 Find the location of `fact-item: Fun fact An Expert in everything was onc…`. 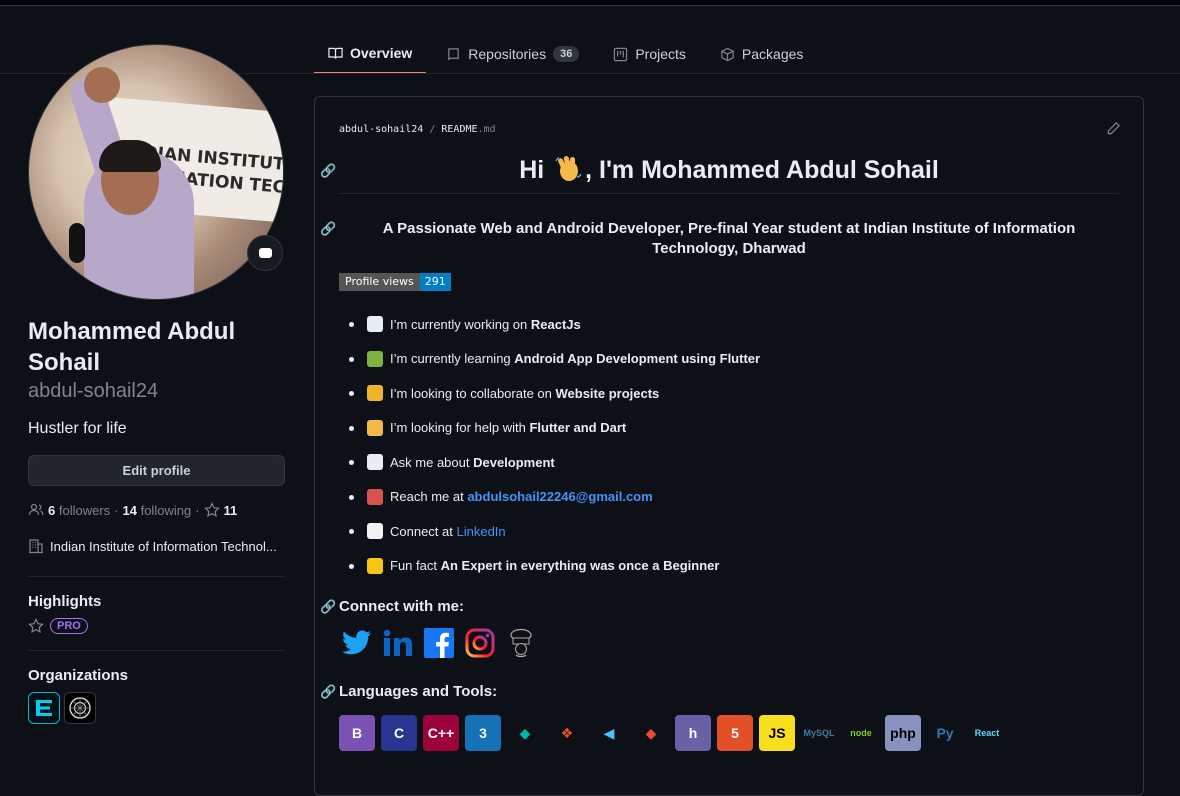

fact-item: Fun fact An Expert in everything was onc… is located at coordinates (554, 566).